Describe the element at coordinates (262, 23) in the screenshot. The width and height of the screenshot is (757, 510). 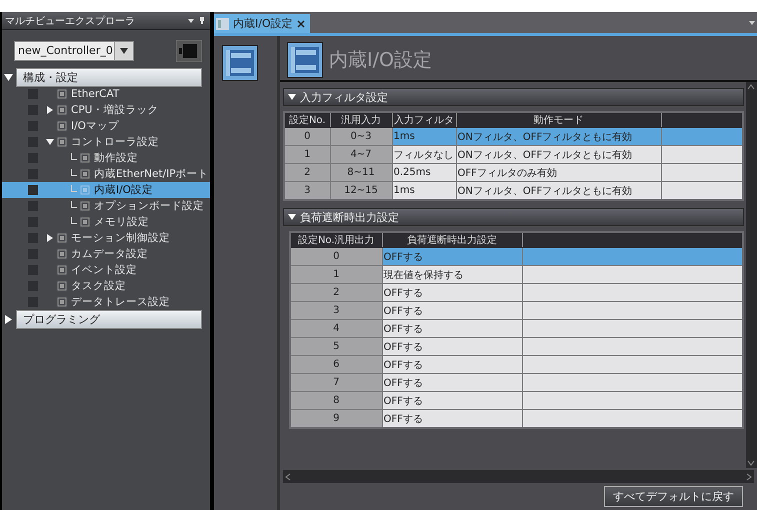
I see `document-tab: 内蔵I/O設定` at that location.